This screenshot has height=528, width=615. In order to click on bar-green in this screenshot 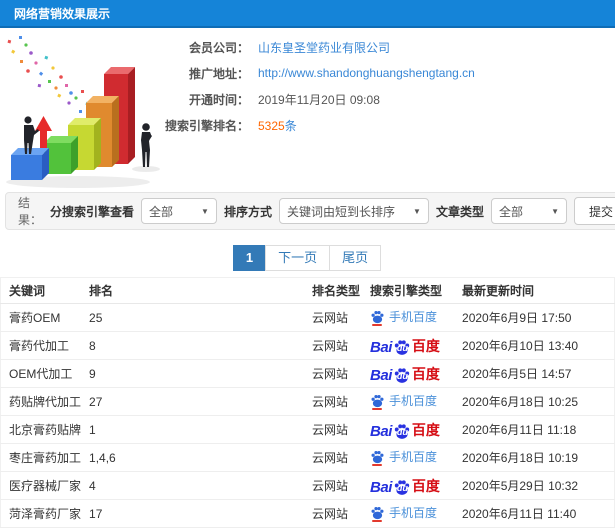, I will do `click(61, 155)`.